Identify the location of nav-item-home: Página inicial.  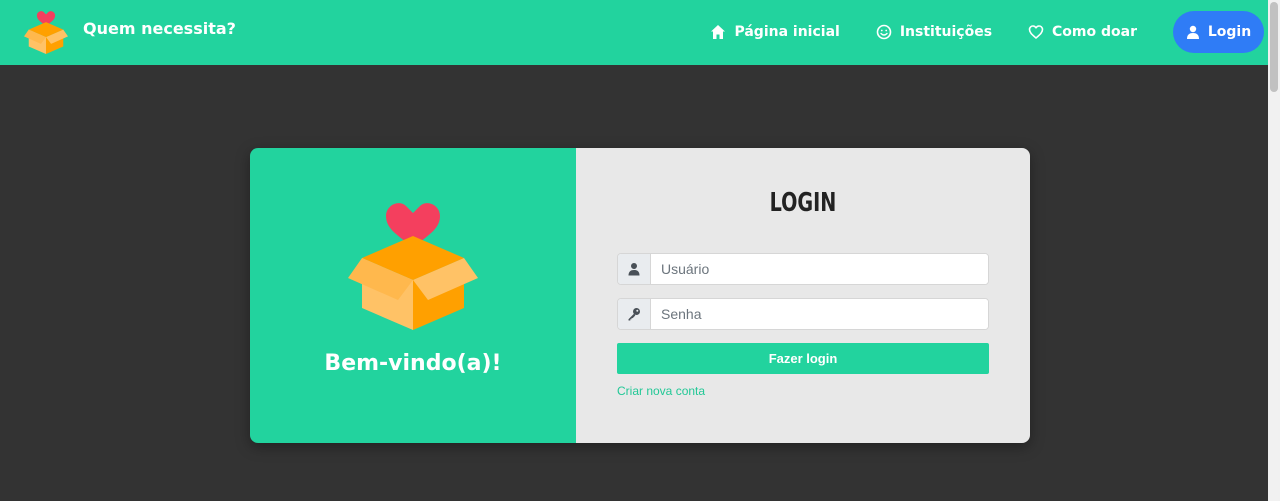
(775, 32).